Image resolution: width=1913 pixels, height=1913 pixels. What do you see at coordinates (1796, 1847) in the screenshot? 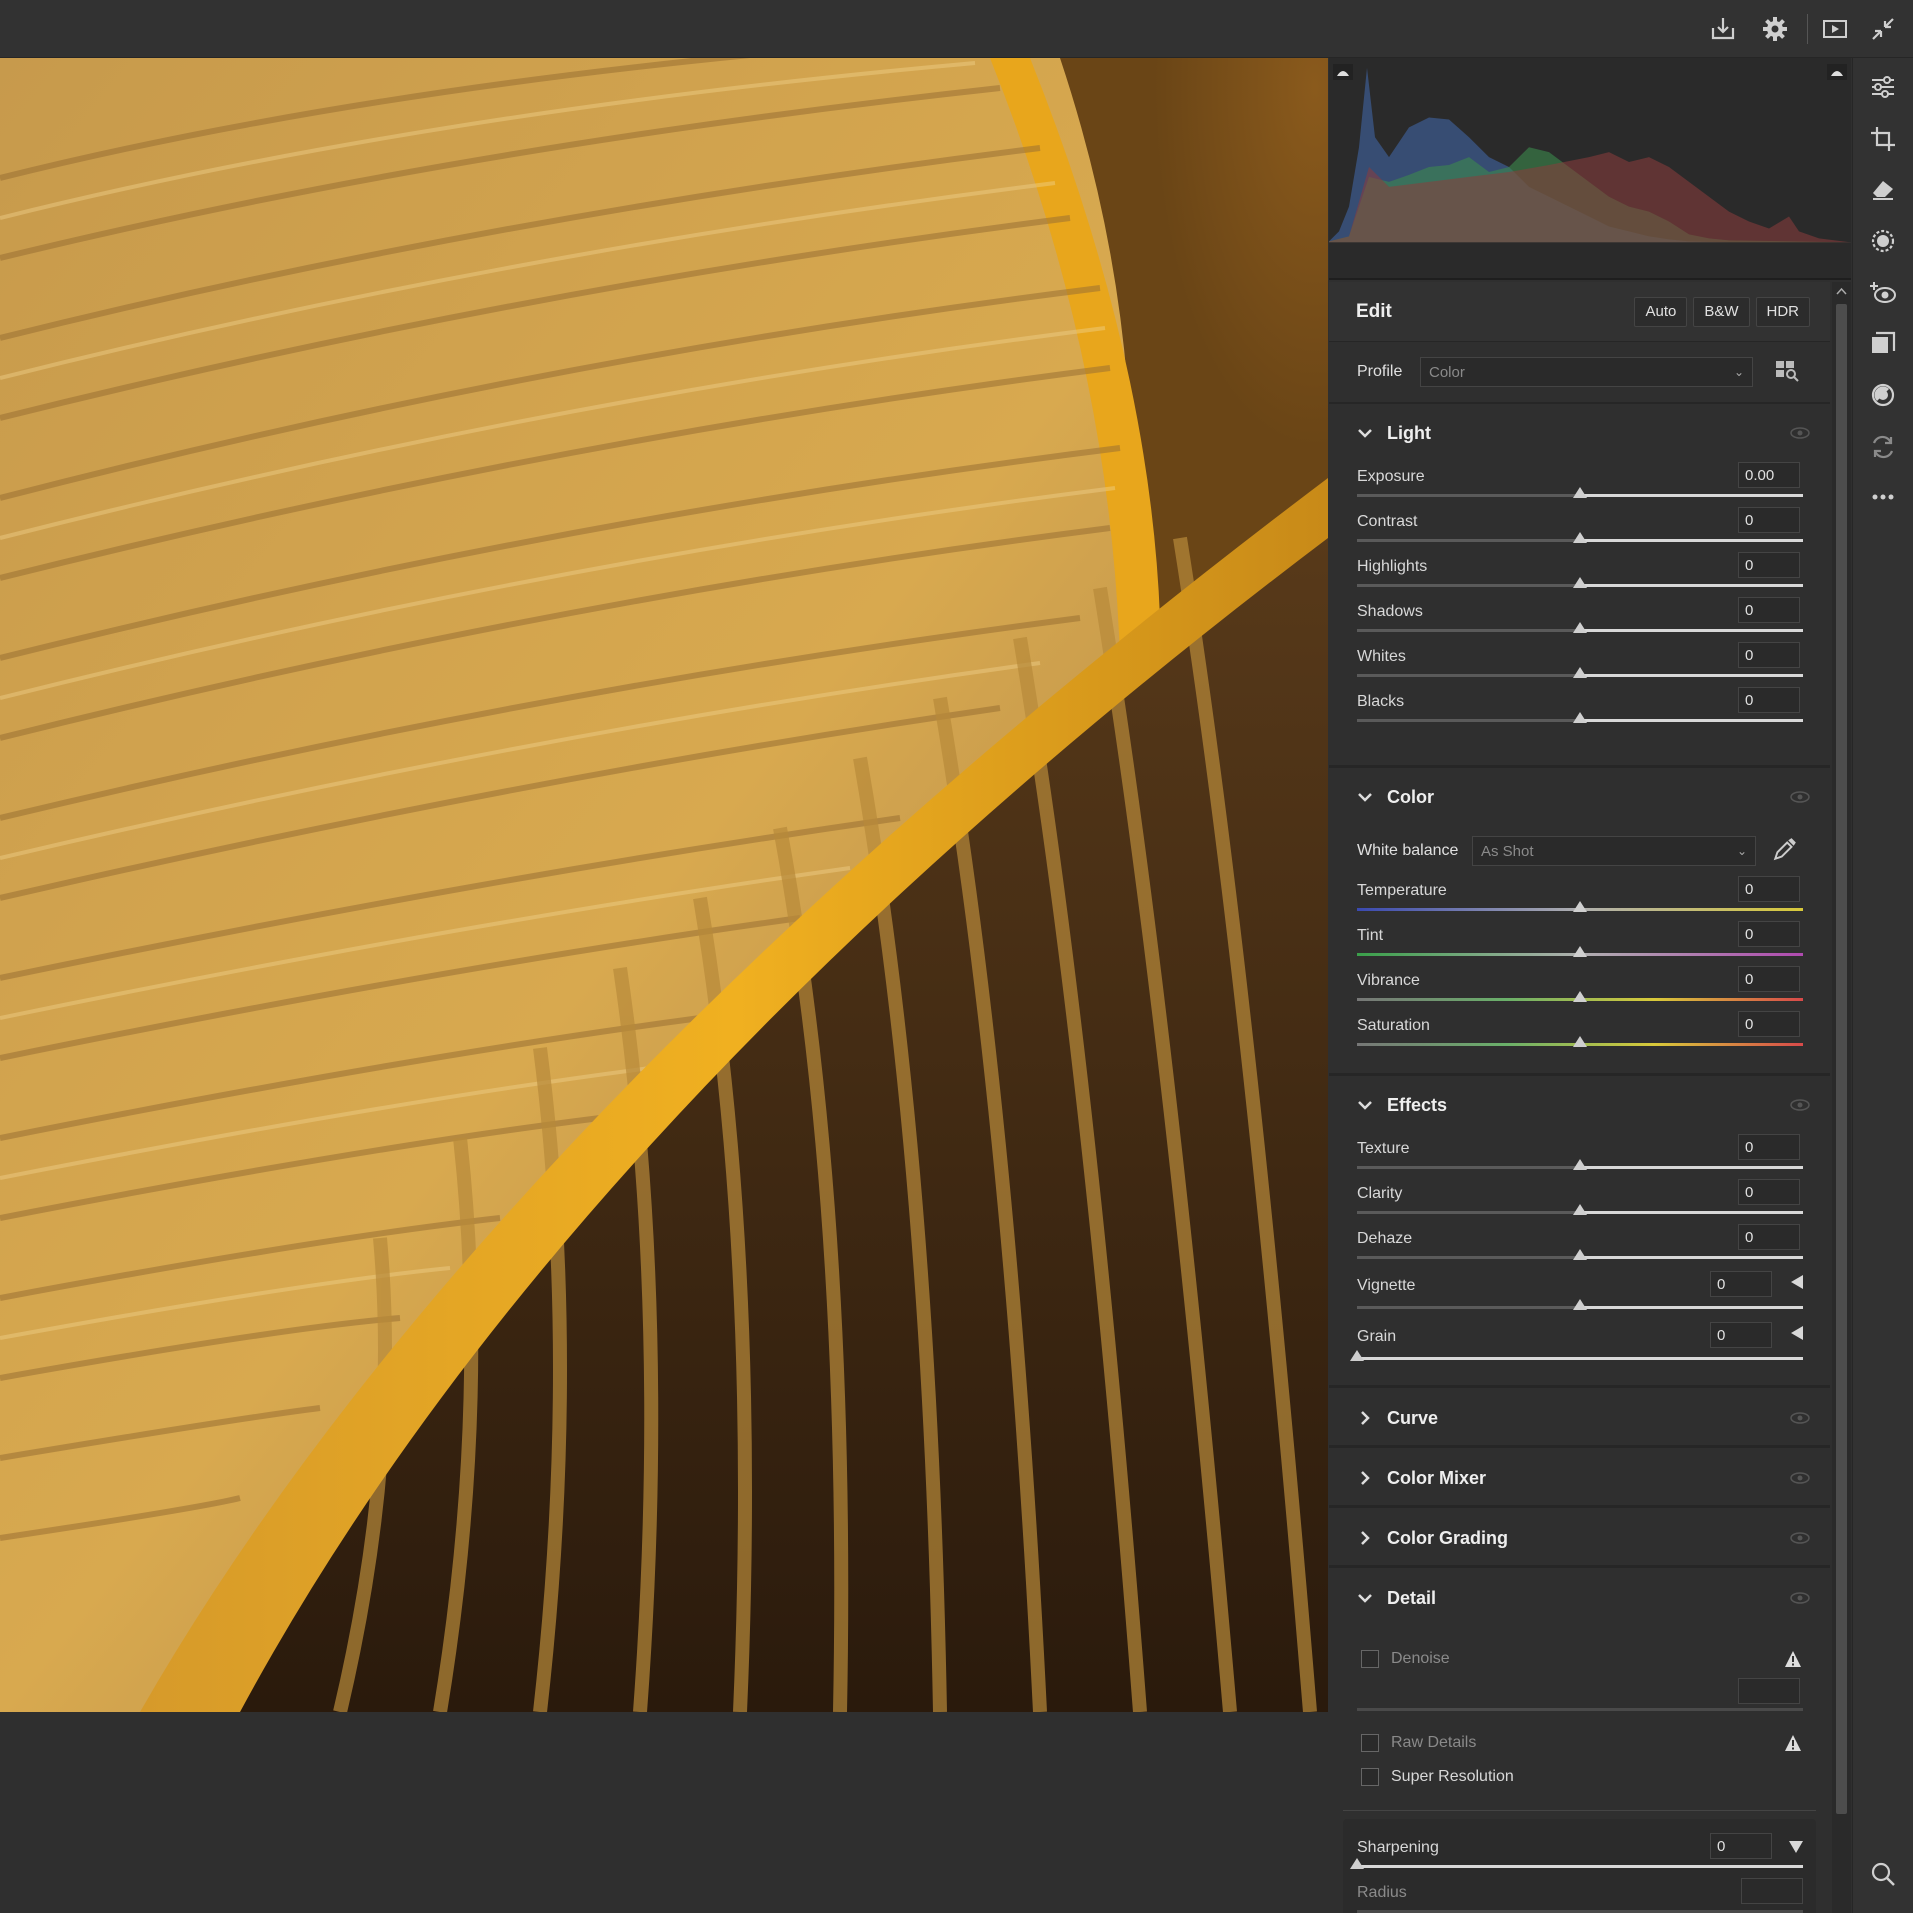
I see `collapse-sharpening-icon` at bounding box center [1796, 1847].